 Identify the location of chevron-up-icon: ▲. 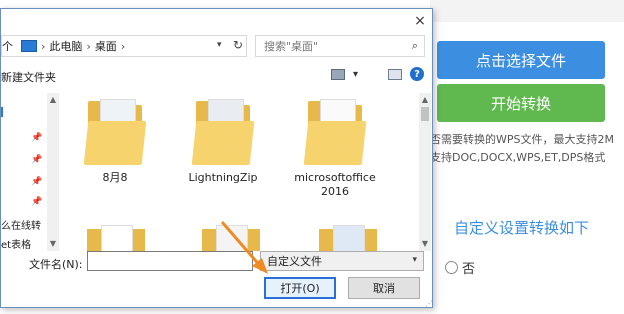
(425, 99).